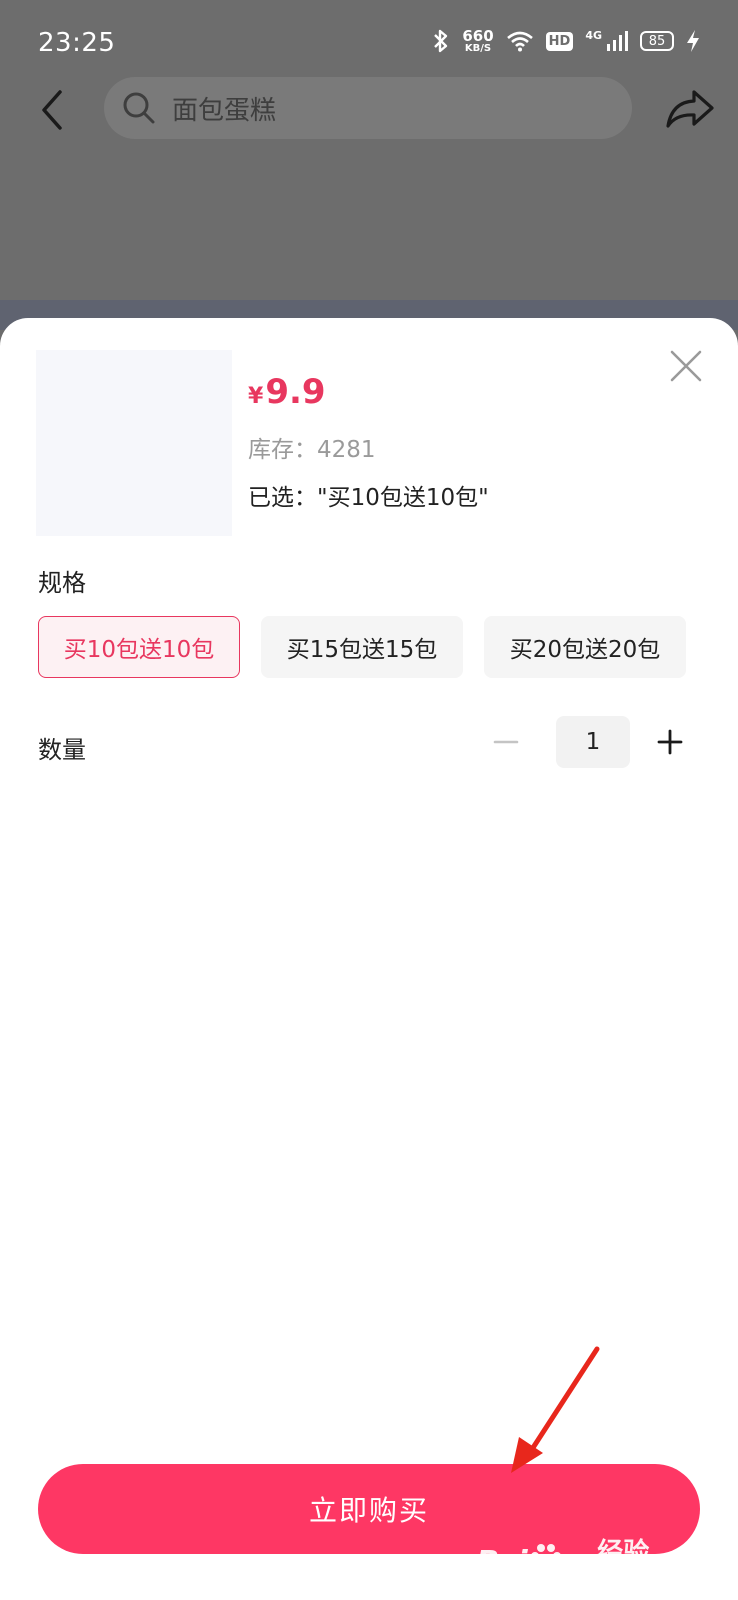  Describe the element at coordinates (693, 41) in the screenshot. I see `charging-icon` at that location.